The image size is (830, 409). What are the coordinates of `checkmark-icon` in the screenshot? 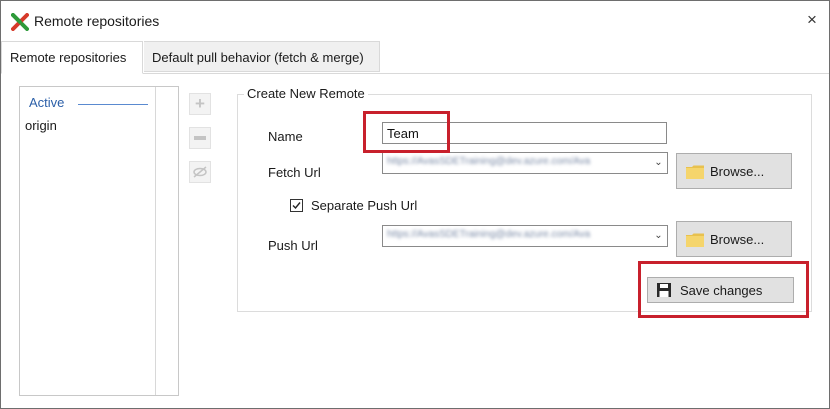 It's located at (296, 206).